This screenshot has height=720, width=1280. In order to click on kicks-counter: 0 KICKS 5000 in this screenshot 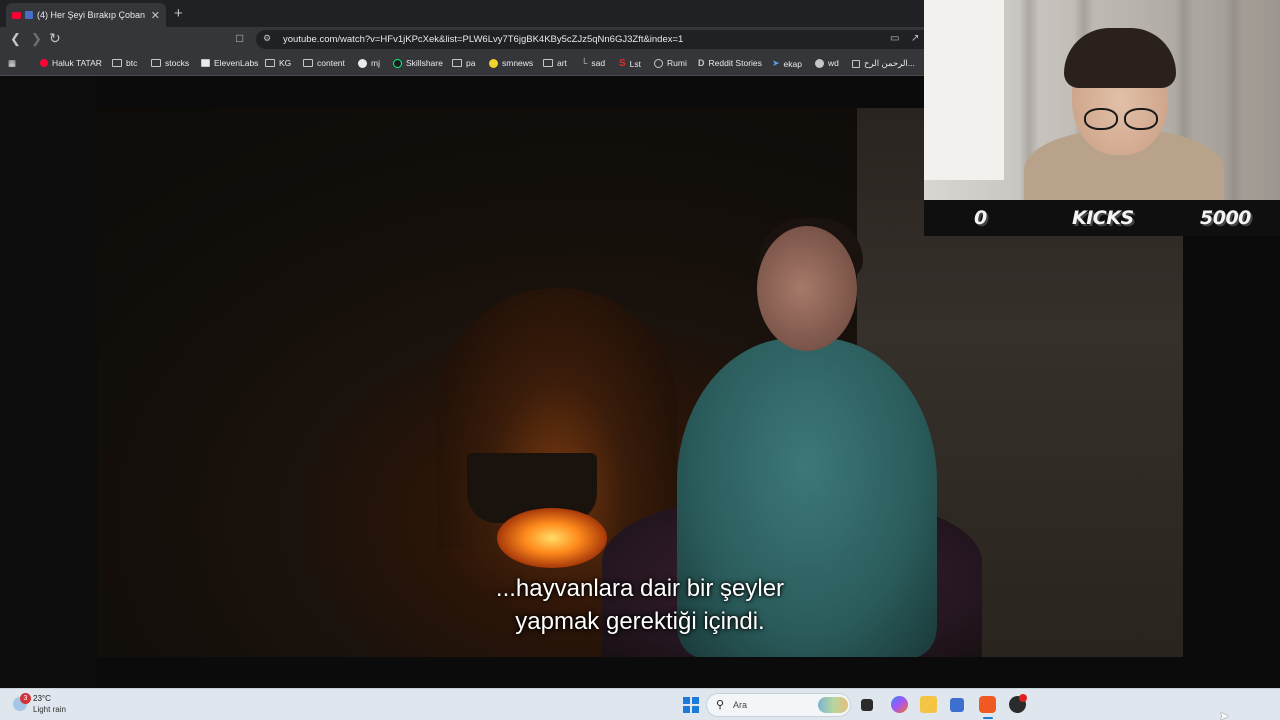, I will do `click(1102, 218)`.